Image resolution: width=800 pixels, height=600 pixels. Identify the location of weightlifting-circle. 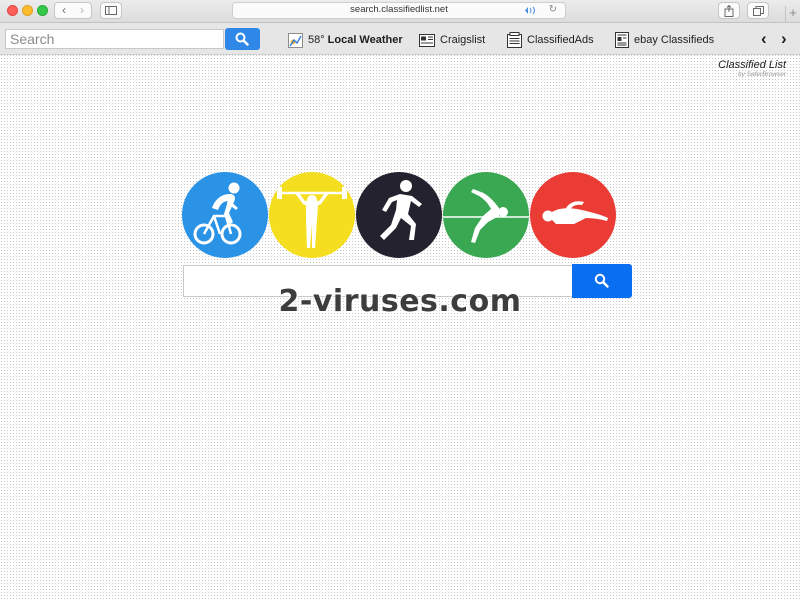
(312, 215).